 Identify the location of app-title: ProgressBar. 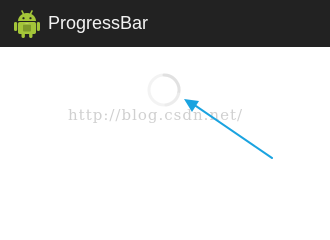
(98, 23).